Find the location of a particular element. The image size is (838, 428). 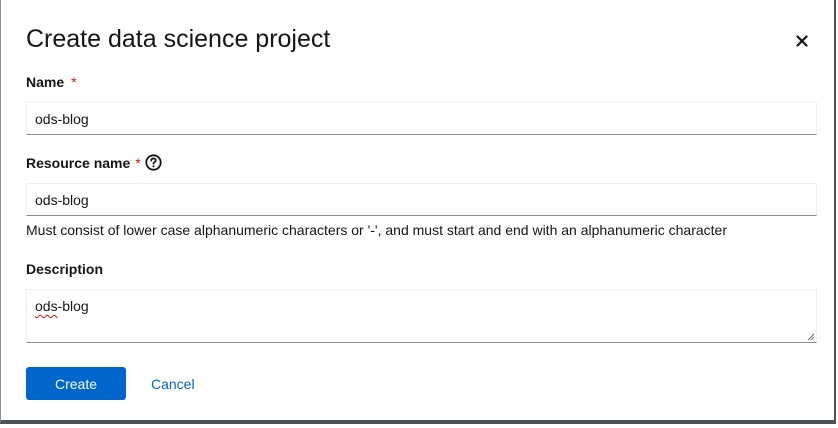

name-required-marker: * is located at coordinates (74, 82).